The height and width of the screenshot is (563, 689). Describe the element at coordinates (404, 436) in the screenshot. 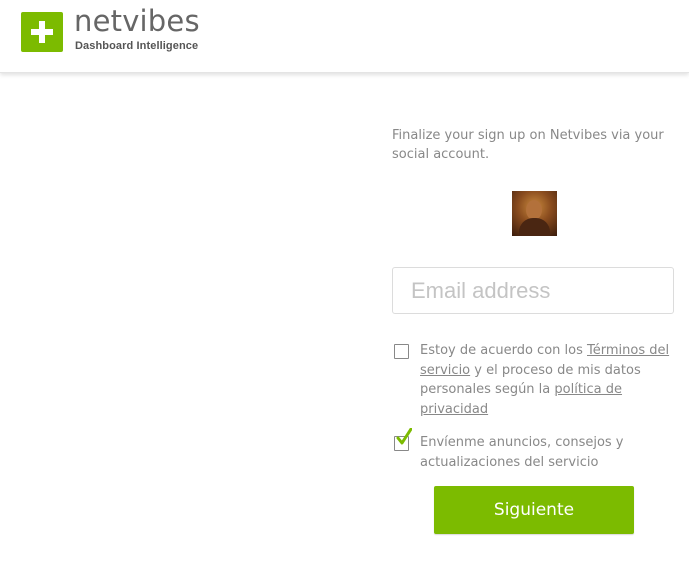

I see `checkmark-icon` at that location.